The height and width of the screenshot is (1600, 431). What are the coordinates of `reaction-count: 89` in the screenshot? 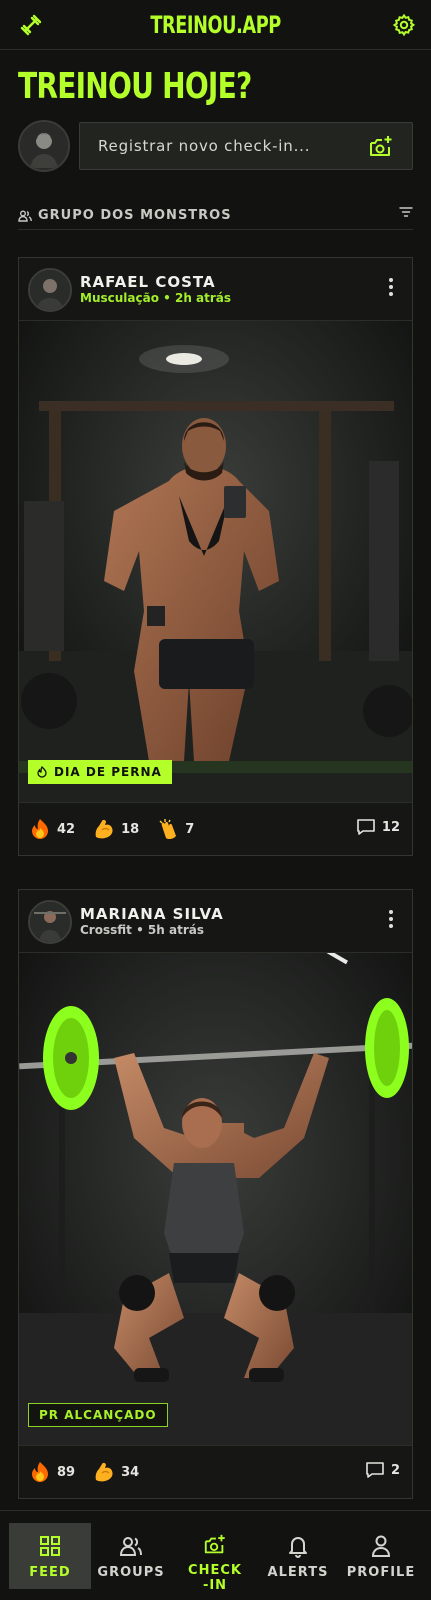 It's located at (66, 1472).